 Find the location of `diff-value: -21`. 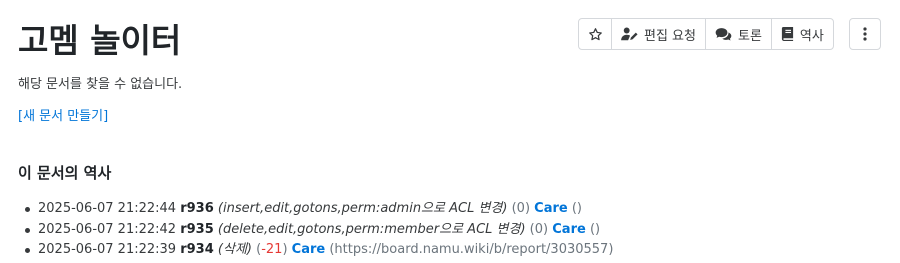

diff-value: -21 is located at coordinates (272, 249).